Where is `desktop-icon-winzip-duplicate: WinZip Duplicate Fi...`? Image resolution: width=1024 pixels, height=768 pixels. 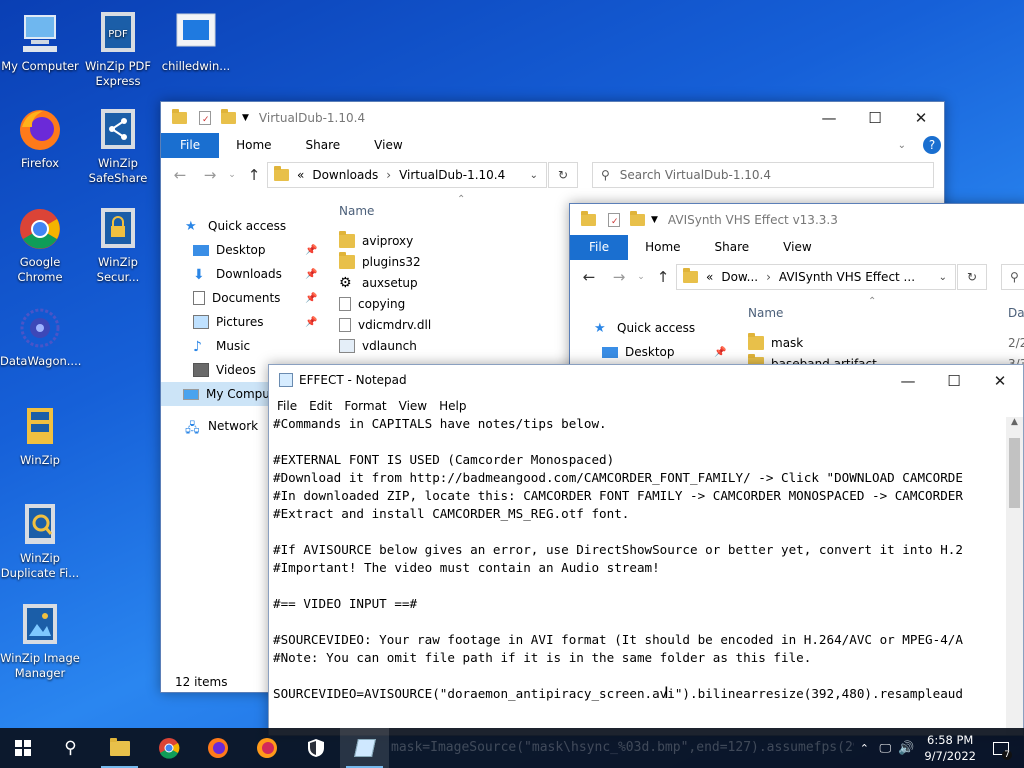
desktop-icon-winzip-duplicate: WinZip Duplicate Fi... is located at coordinates (40, 541).